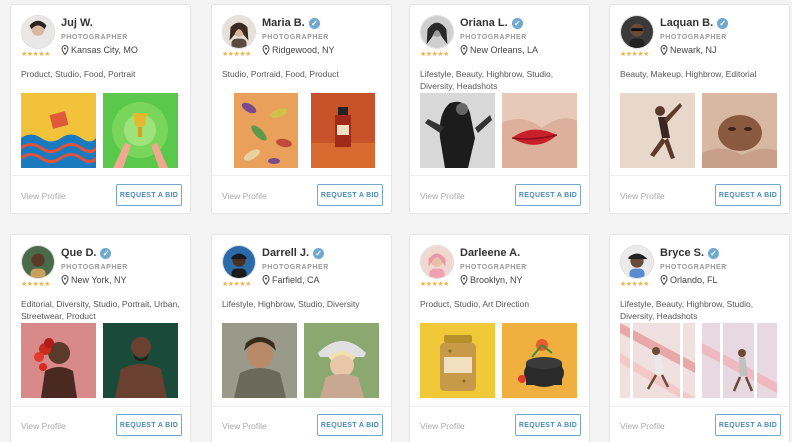  I want to click on photographer-name: Darrell J., so click(285, 253).